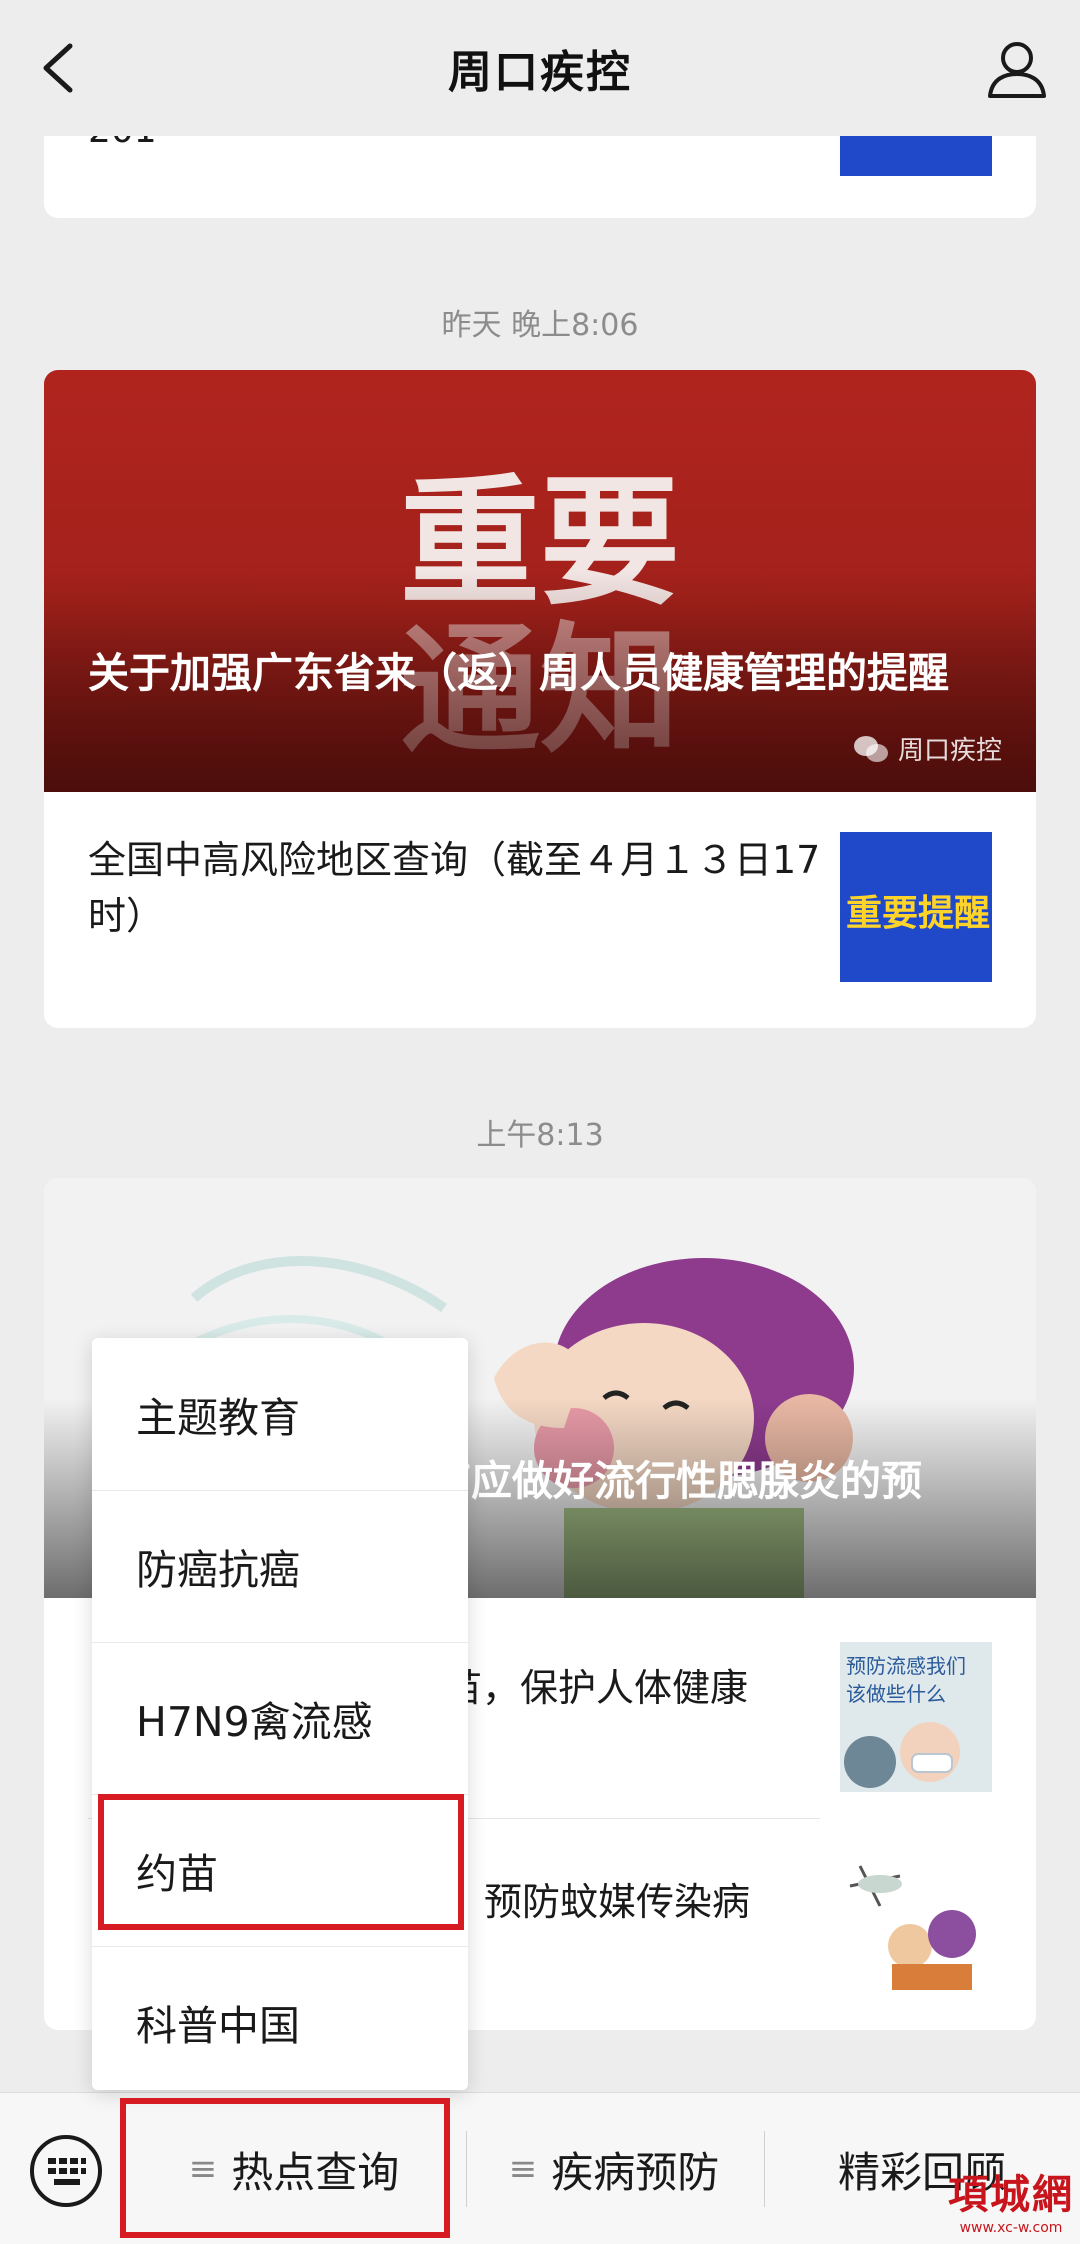 This screenshot has height=2244, width=1080. Describe the element at coordinates (280, 1414) in the screenshot. I see `menu-item-topic-education: 主题教育` at that location.